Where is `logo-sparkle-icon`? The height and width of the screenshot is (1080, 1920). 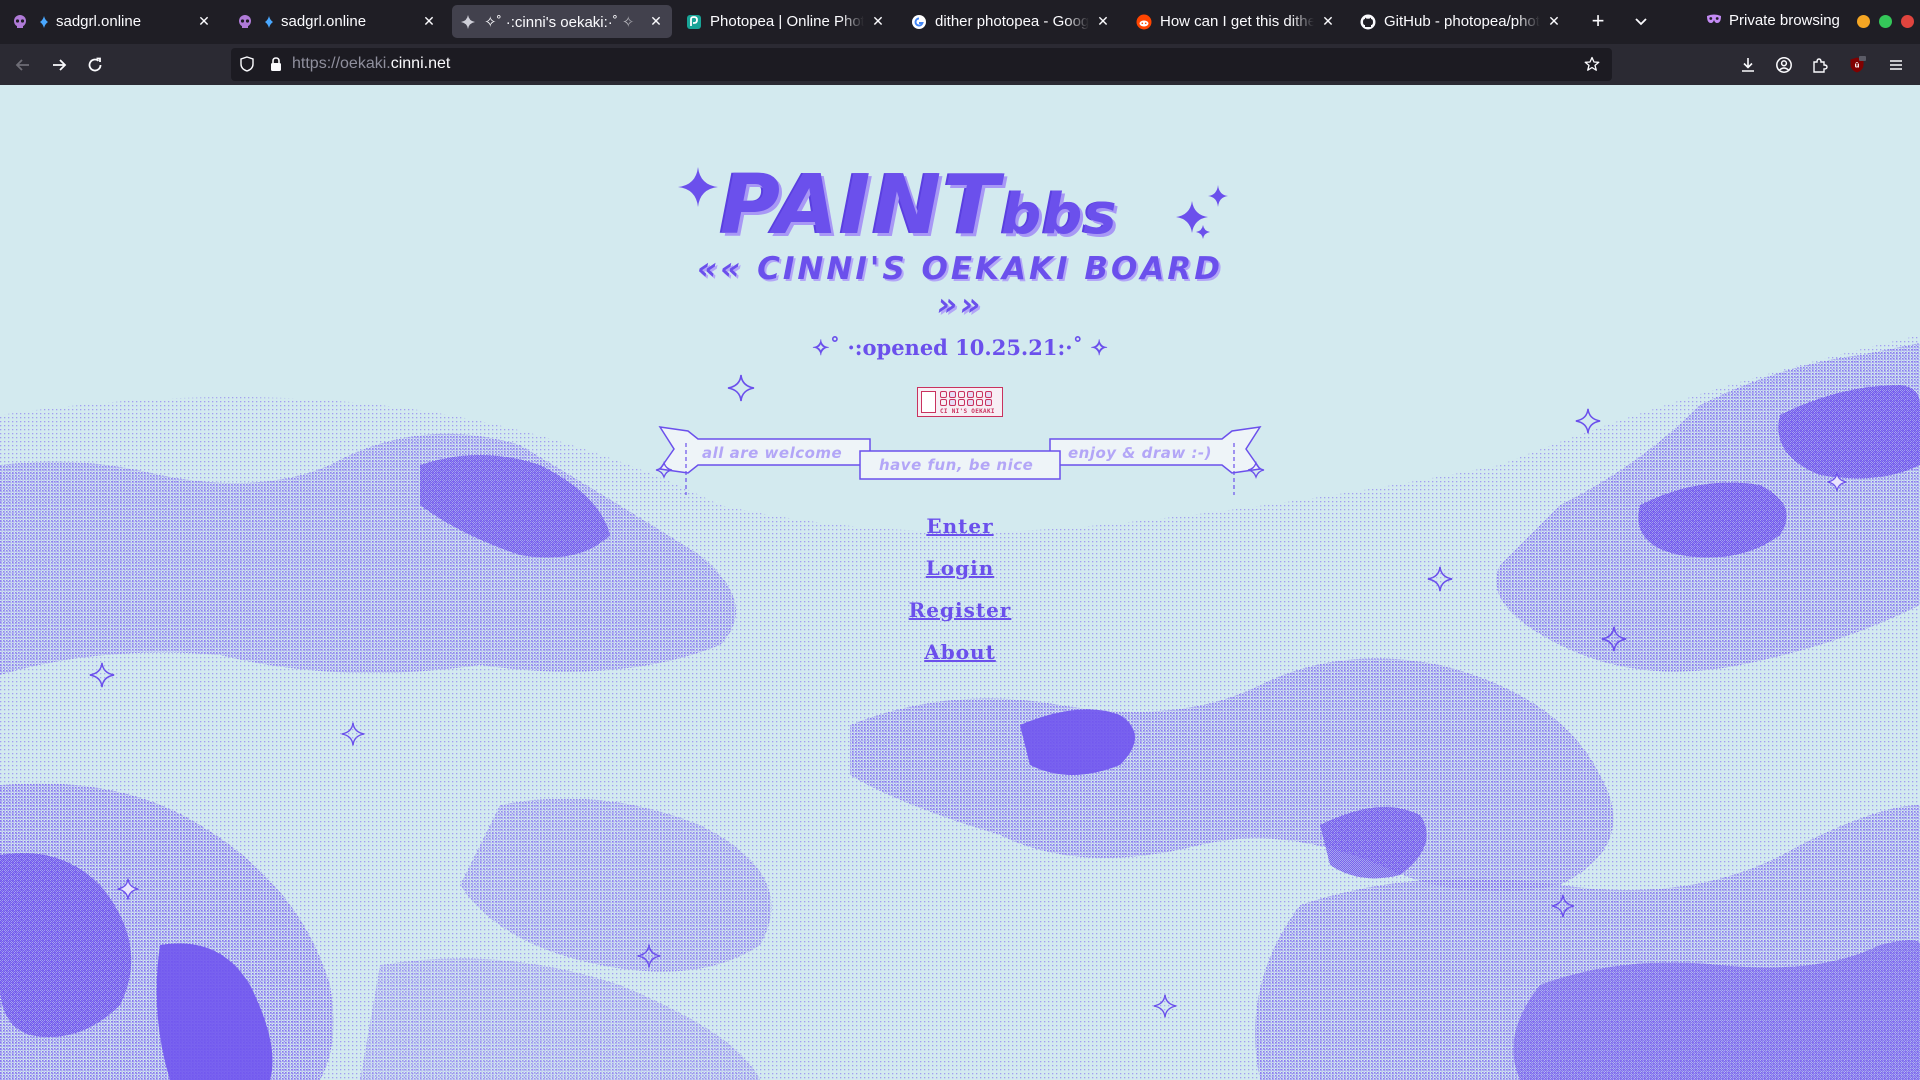 logo-sparkle-icon is located at coordinates (698, 187).